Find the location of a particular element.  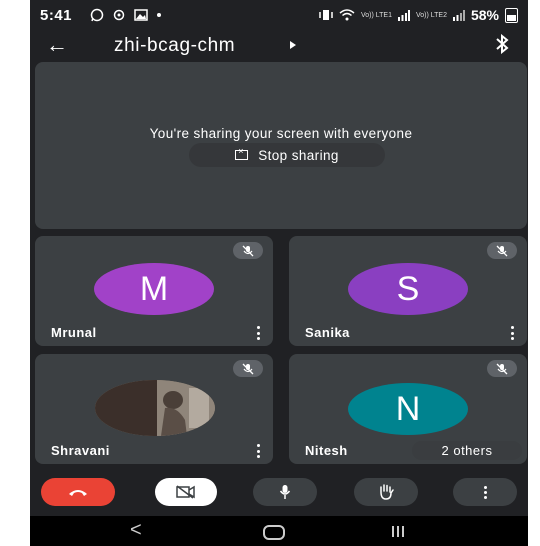

participant-avatar: M is located at coordinates (154, 289).